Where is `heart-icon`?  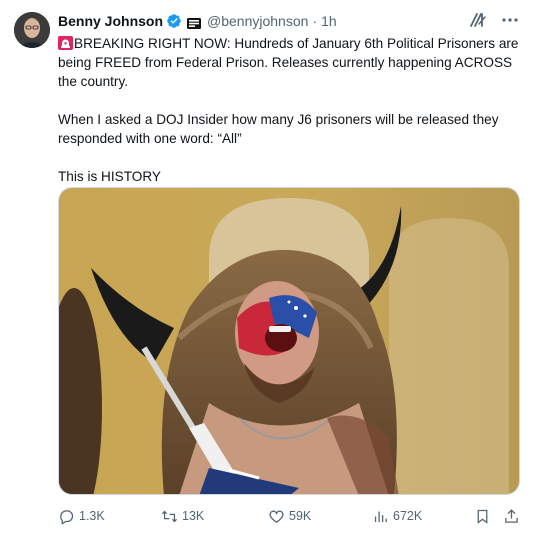
heart-icon is located at coordinates (276, 516).